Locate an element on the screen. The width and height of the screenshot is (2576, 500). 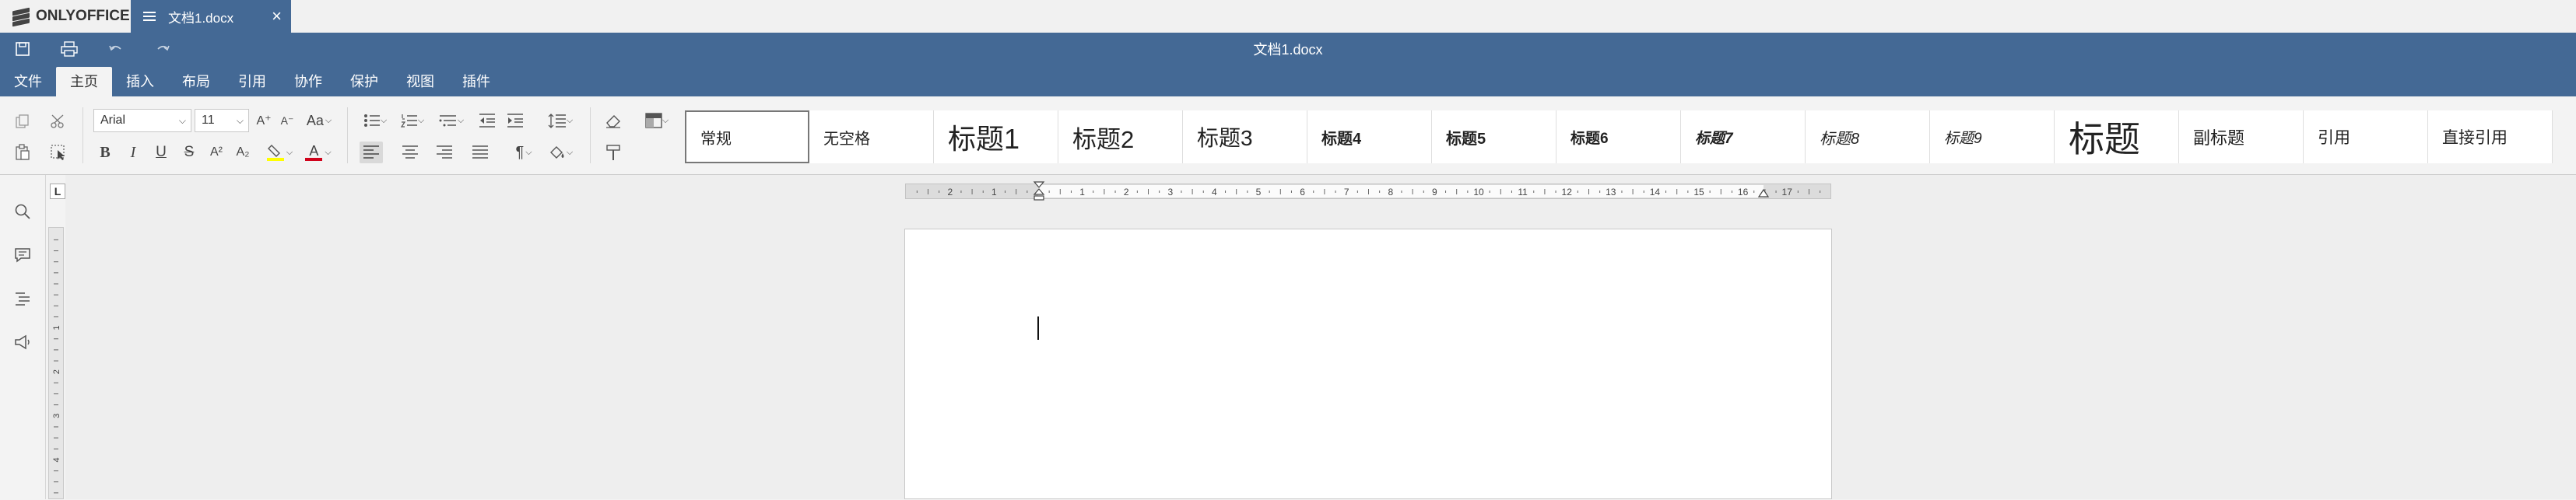
document-tab: 文档1.docx × is located at coordinates (211, 16).